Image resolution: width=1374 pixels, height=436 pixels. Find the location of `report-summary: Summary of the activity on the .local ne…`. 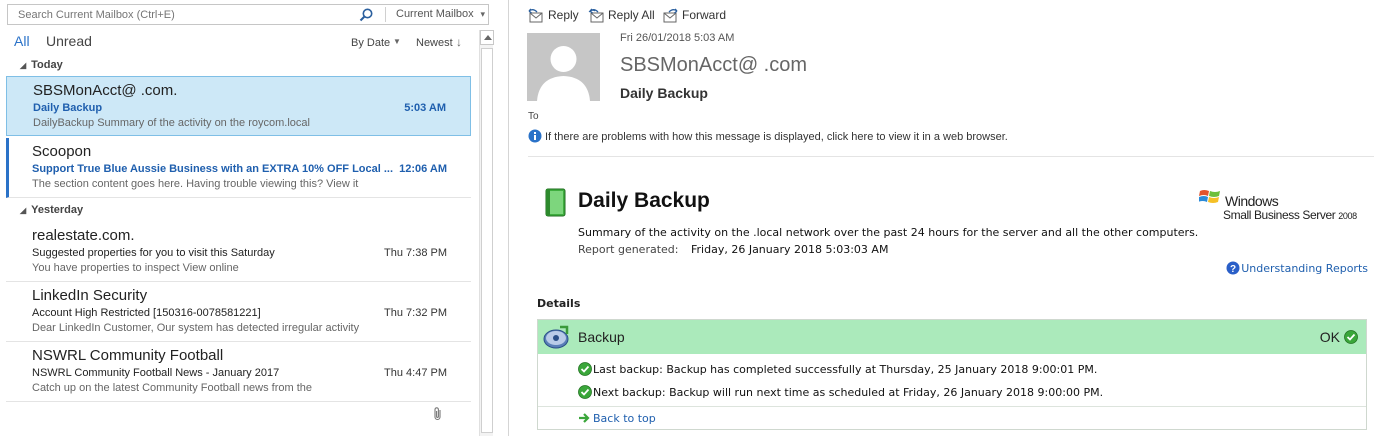

report-summary: Summary of the activity on the .local ne… is located at coordinates (888, 232).